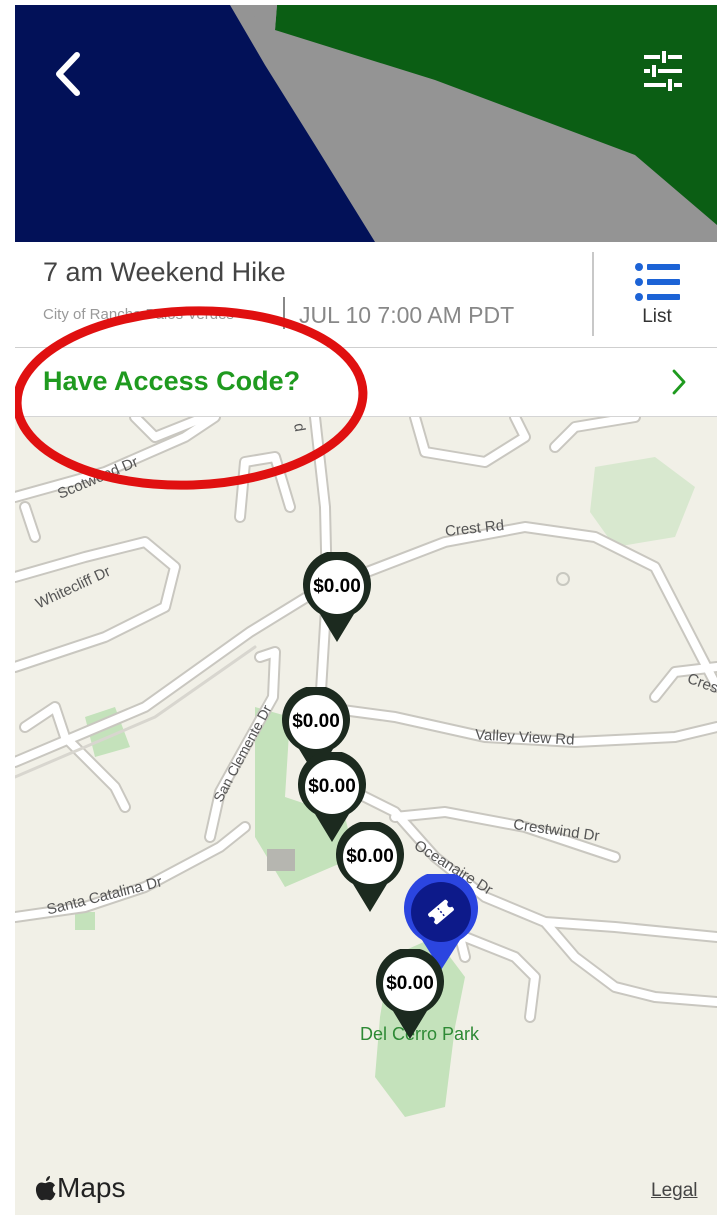  Describe the element at coordinates (91, 1187) in the screenshot. I see `maps-attribution-text: Maps` at that location.